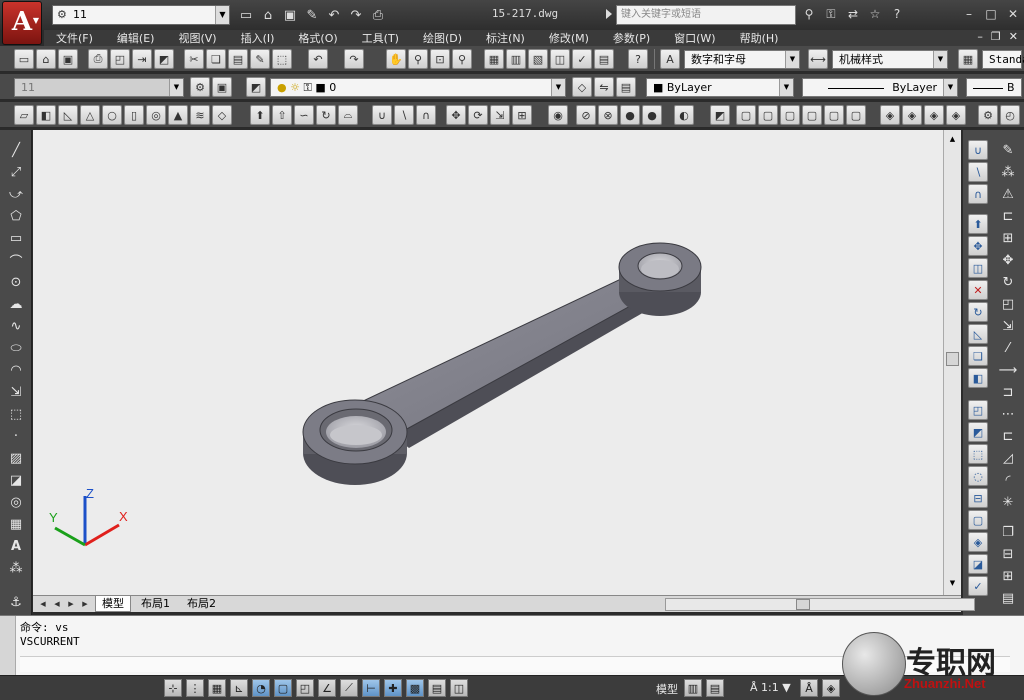 The image size is (1024, 700). I want to click on binoculars-icon: ⚲, so click(809, 14).